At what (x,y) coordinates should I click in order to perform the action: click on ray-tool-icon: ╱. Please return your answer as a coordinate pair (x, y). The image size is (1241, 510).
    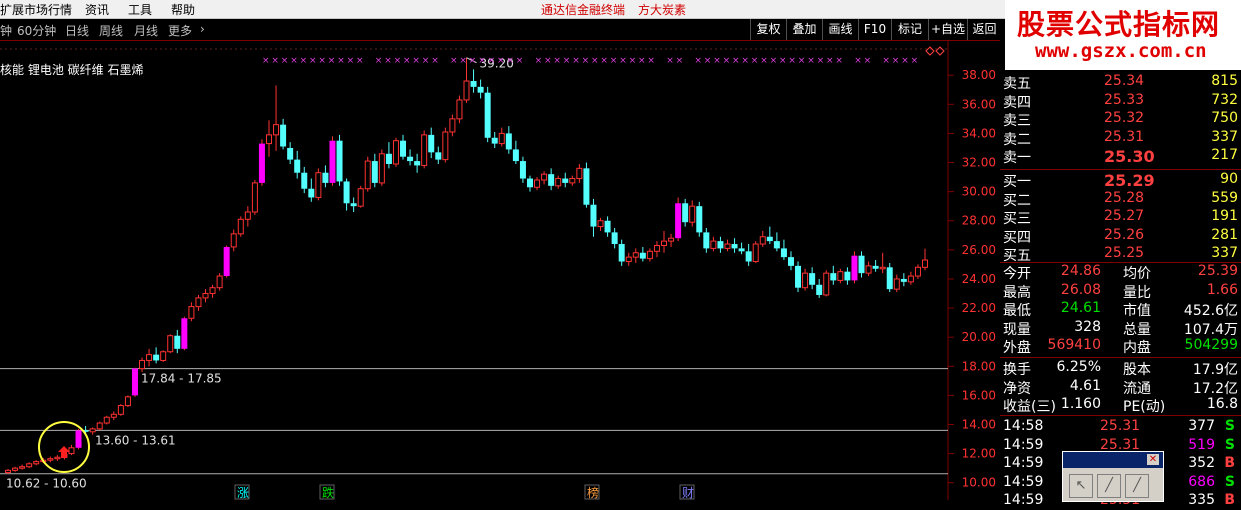
    Looking at the image, I should click on (1137, 486).